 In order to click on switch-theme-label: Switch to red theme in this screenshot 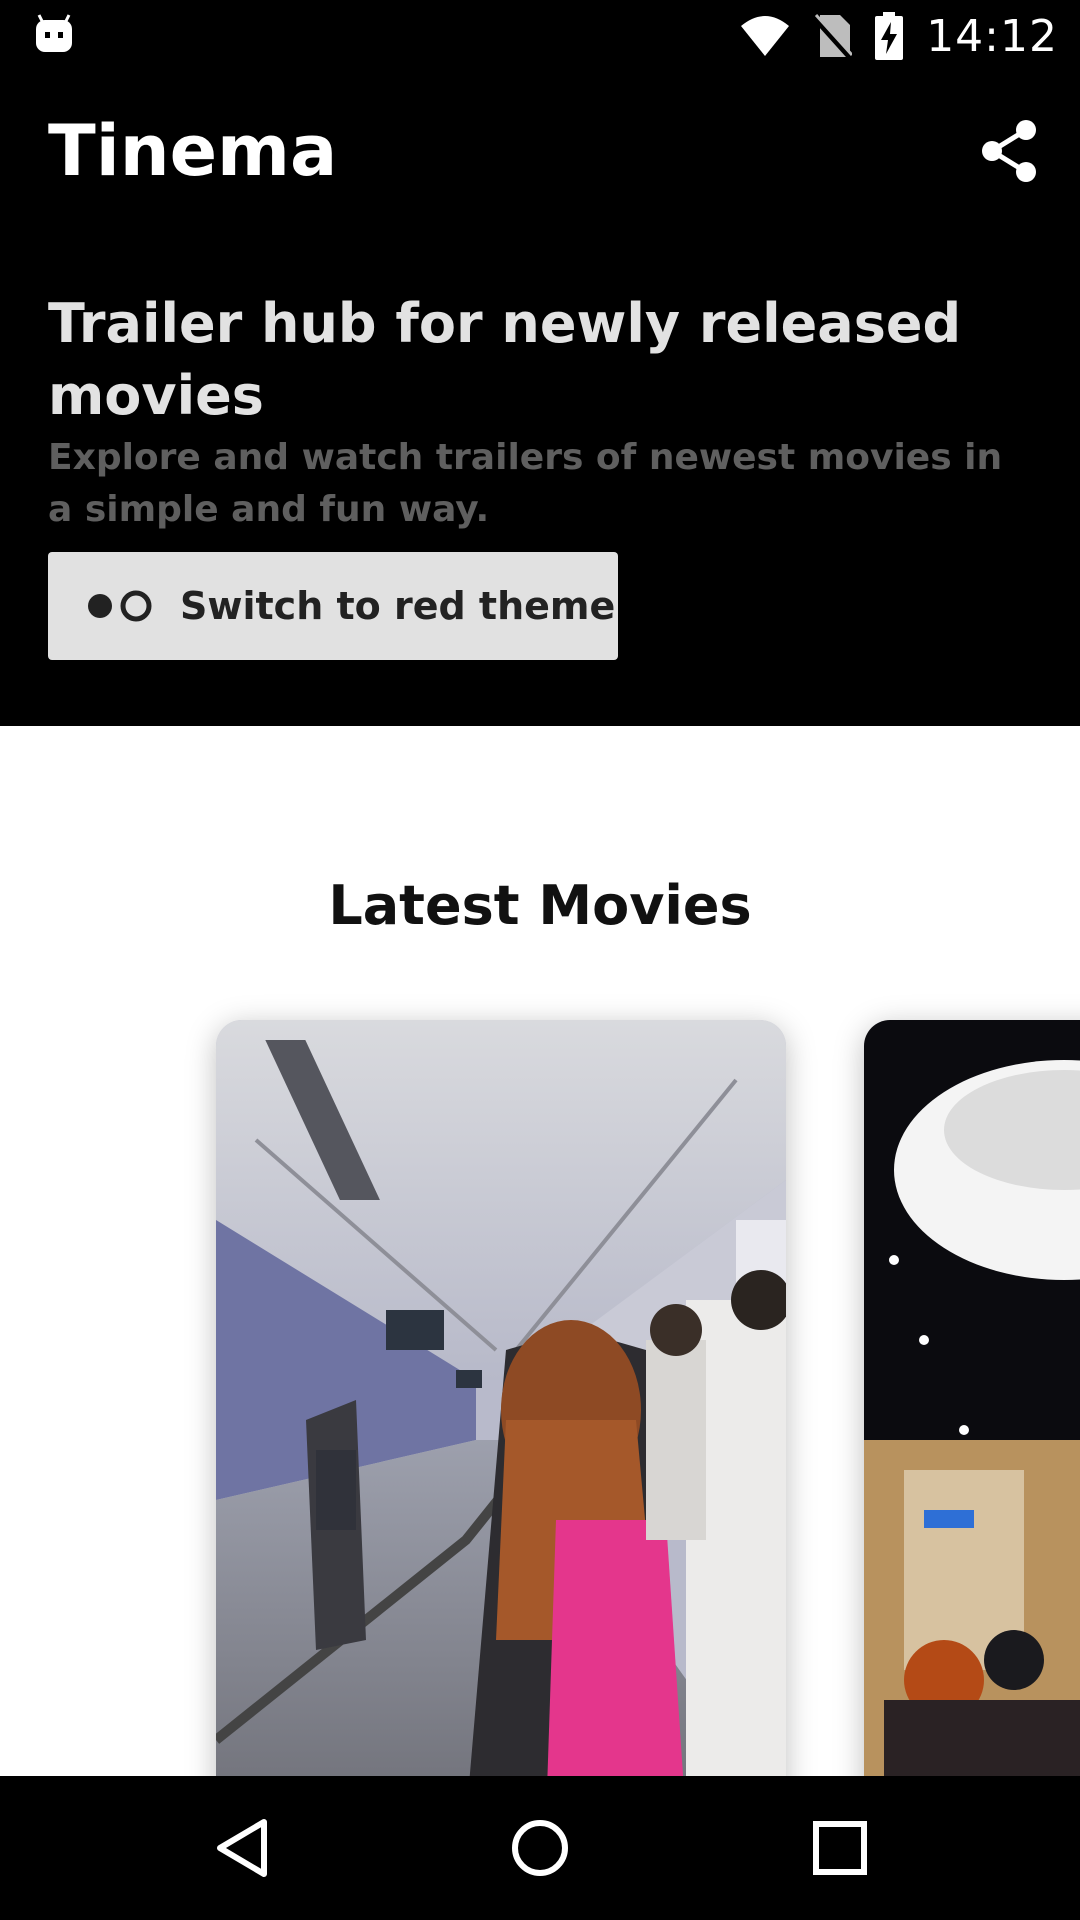, I will do `click(398, 606)`.